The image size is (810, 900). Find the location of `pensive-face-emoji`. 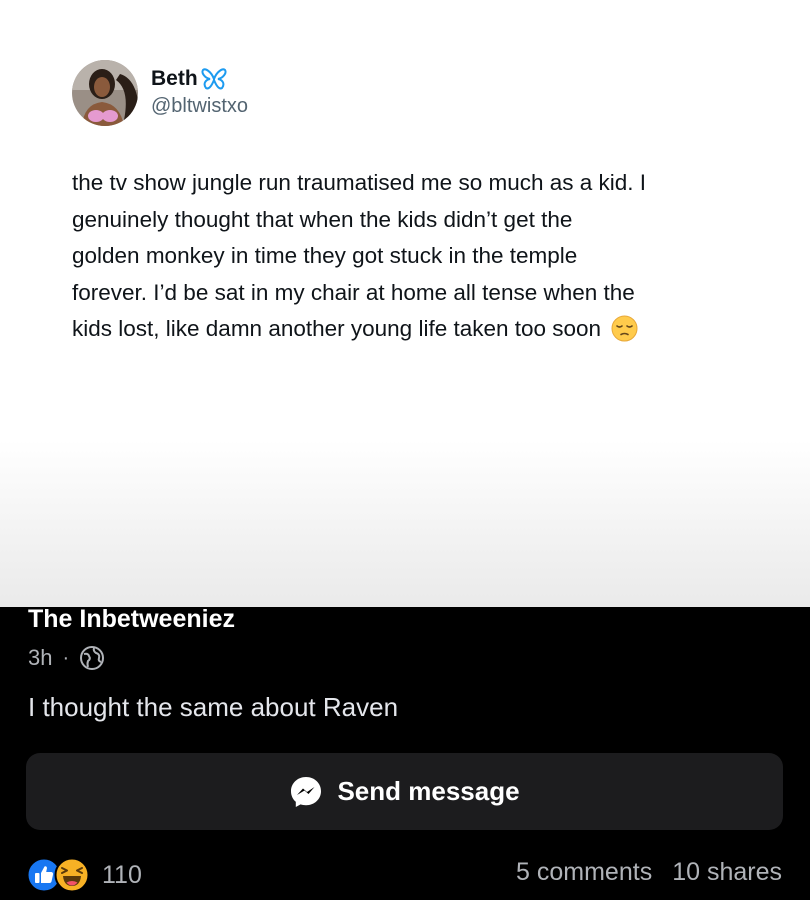

pensive-face-emoji is located at coordinates (624, 328).